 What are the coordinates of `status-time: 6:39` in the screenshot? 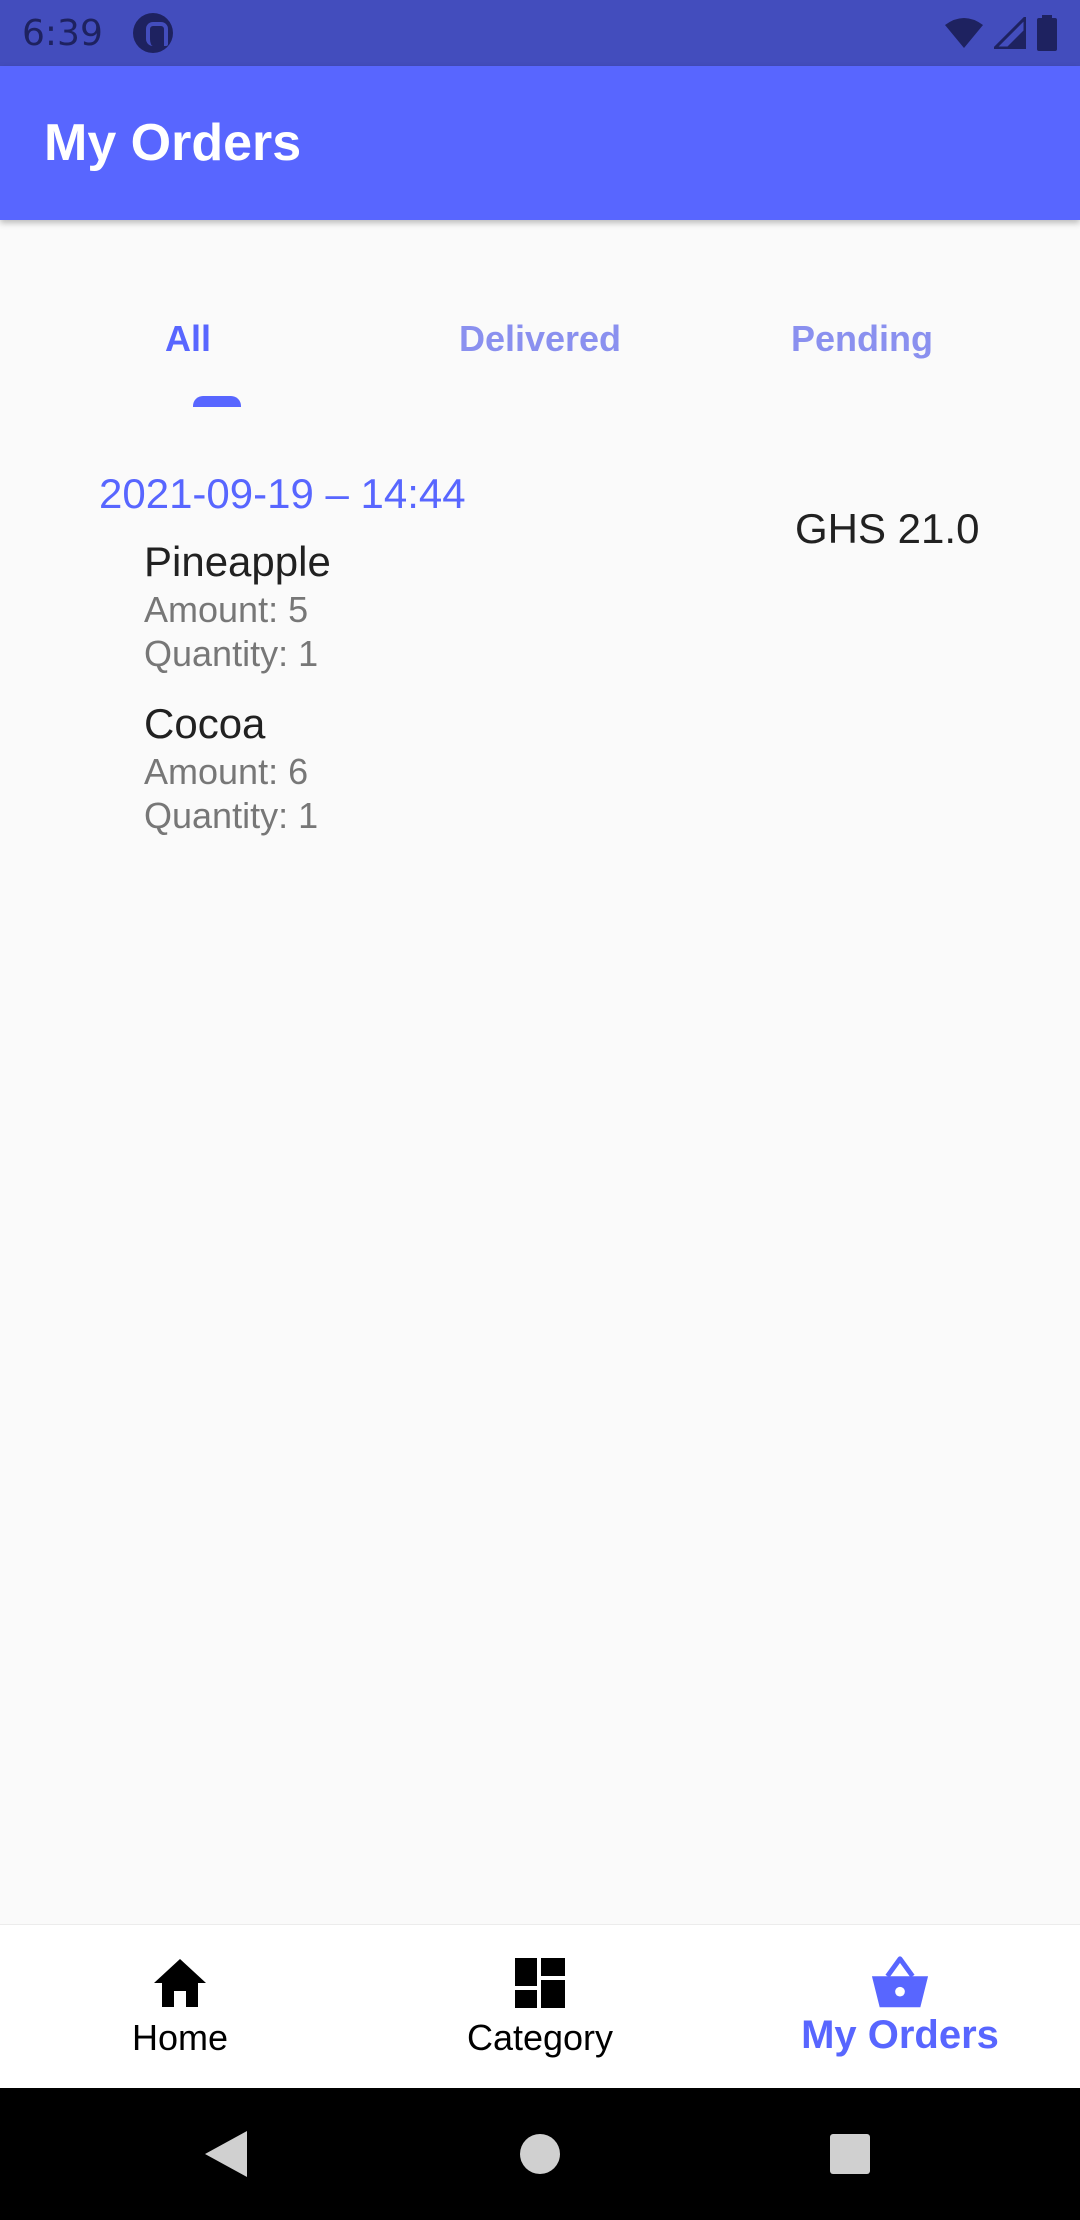 It's located at (62, 33).